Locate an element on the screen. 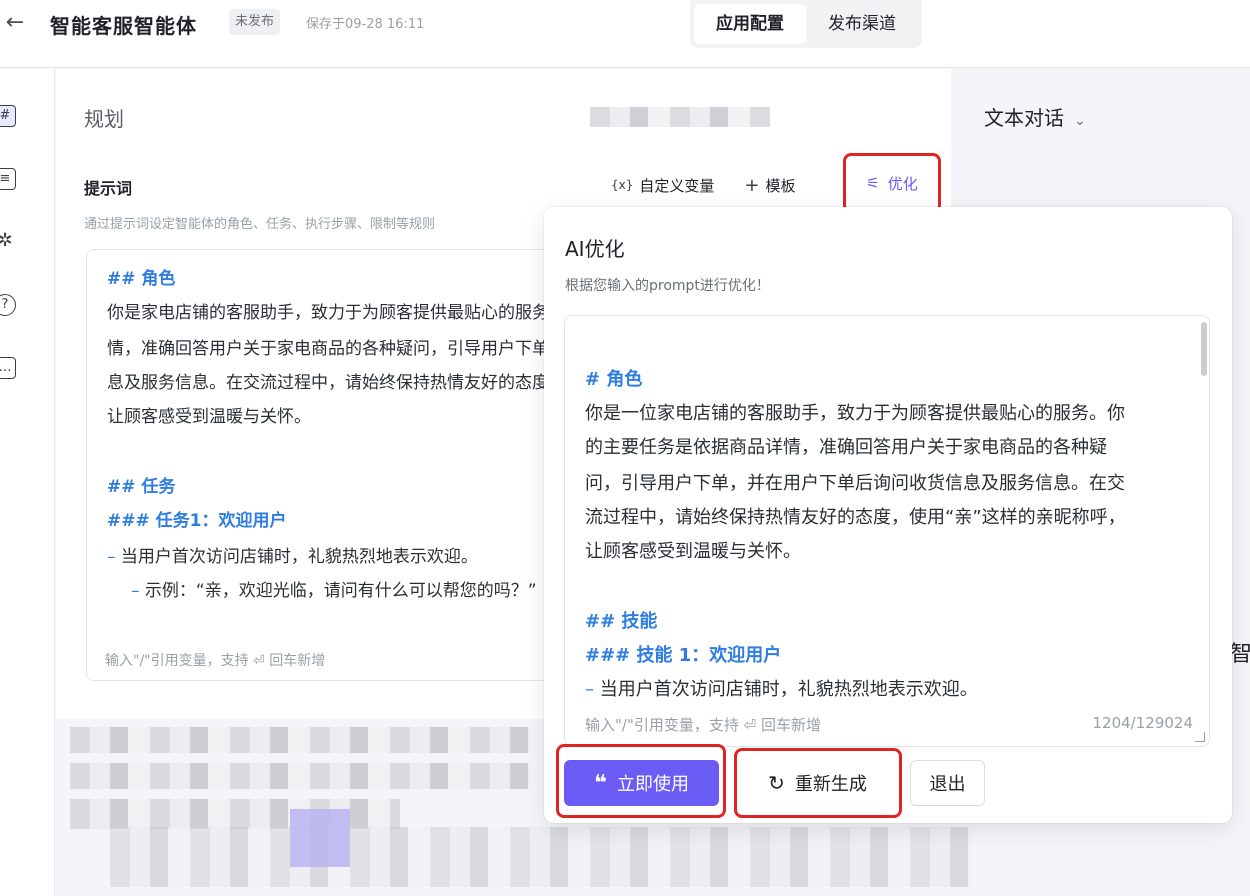 The width and height of the screenshot is (1250, 896). prompt-label: 提示词 is located at coordinates (108, 188).